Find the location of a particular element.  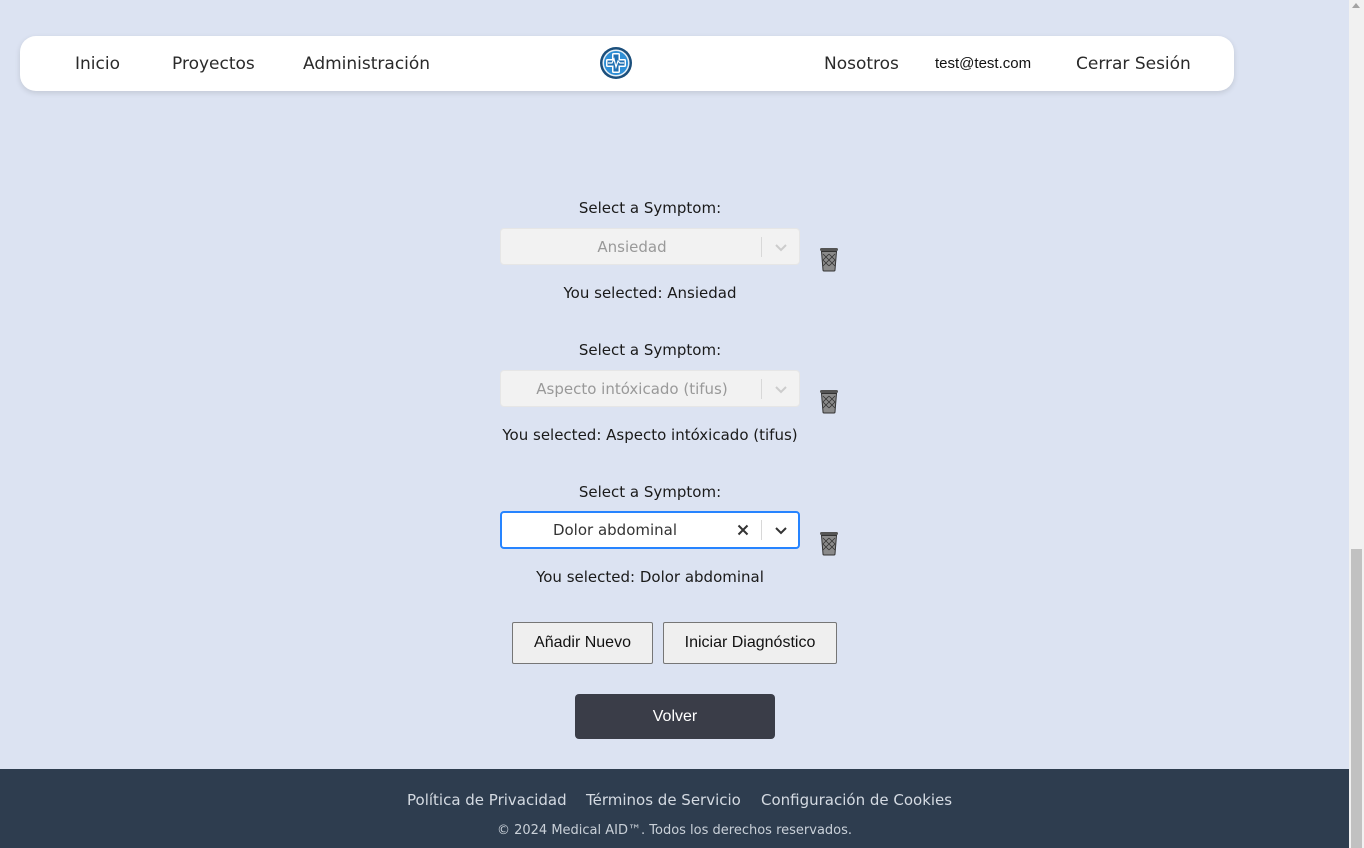

symptom-label-1: Select a Symptom: is located at coordinates (650, 208).